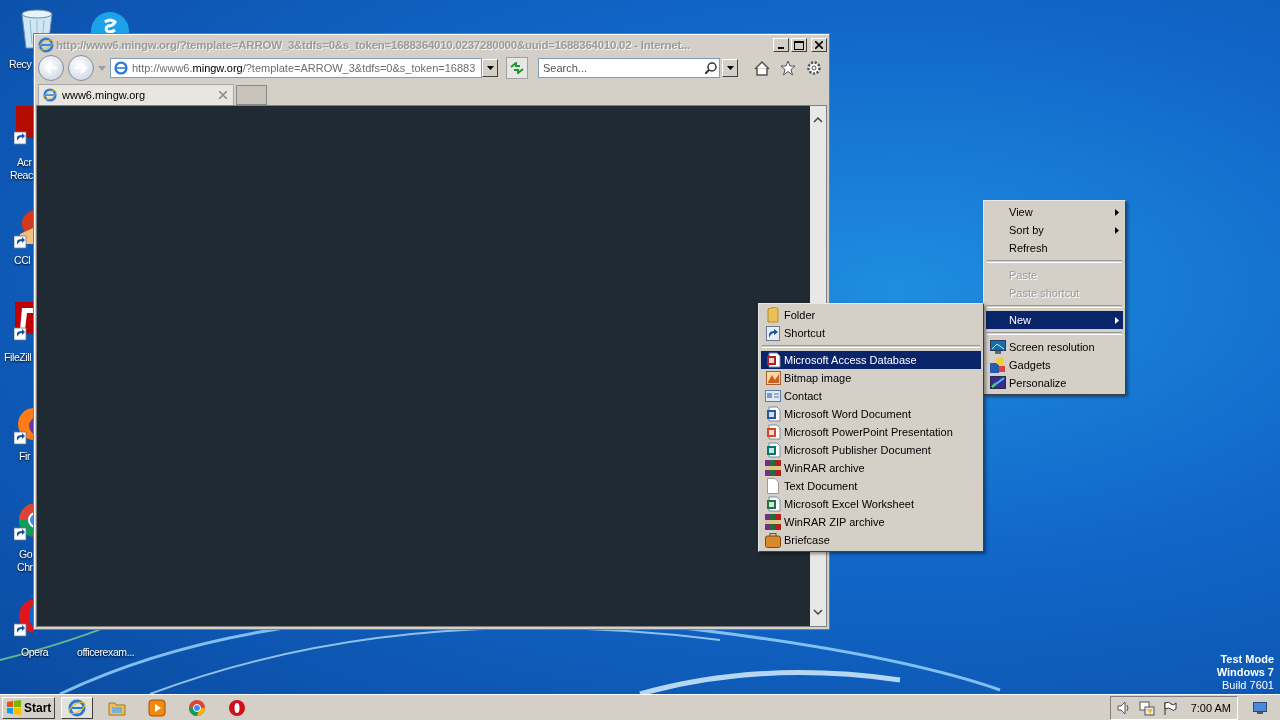 This screenshot has width=1280, height=720. I want to click on icon-label: FileZill, so click(18, 357).